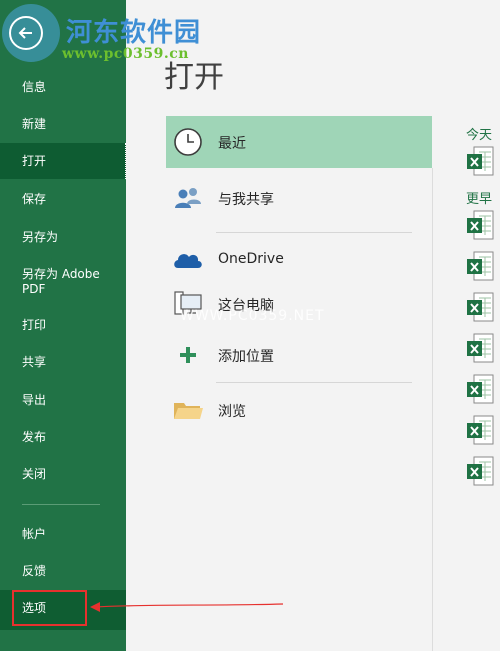 The width and height of the screenshot is (500, 651). Describe the element at coordinates (63, 199) in the screenshot. I see `menu-item-save: 保存` at that location.